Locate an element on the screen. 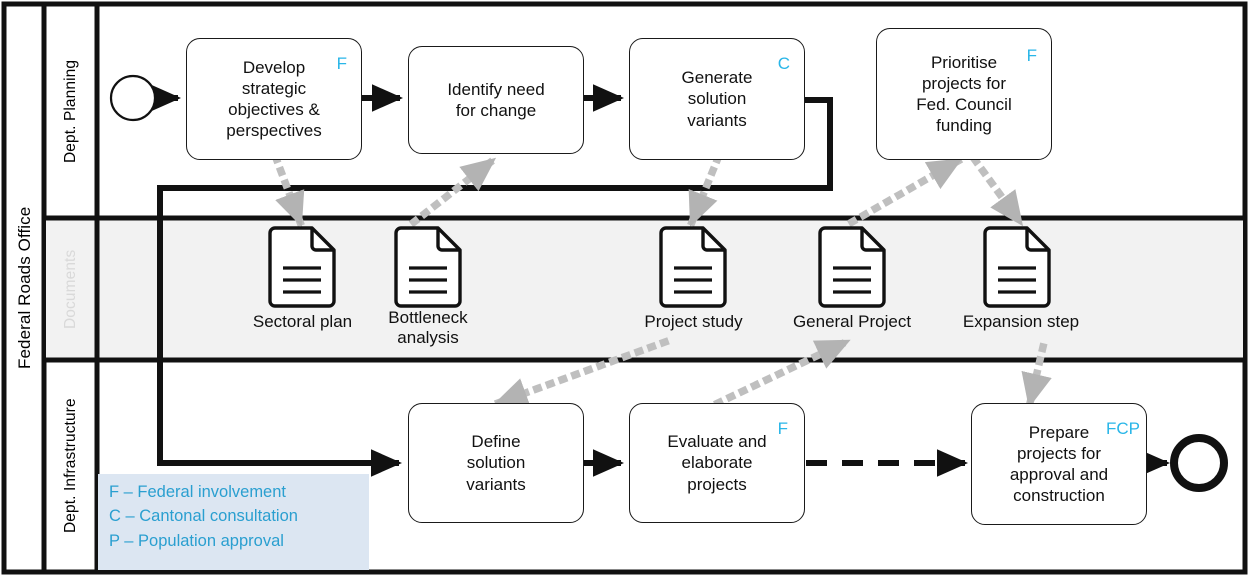 The width and height of the screenshot is (1249, 576). lane-label-documents: Documents is located at coordinates (70, 289).